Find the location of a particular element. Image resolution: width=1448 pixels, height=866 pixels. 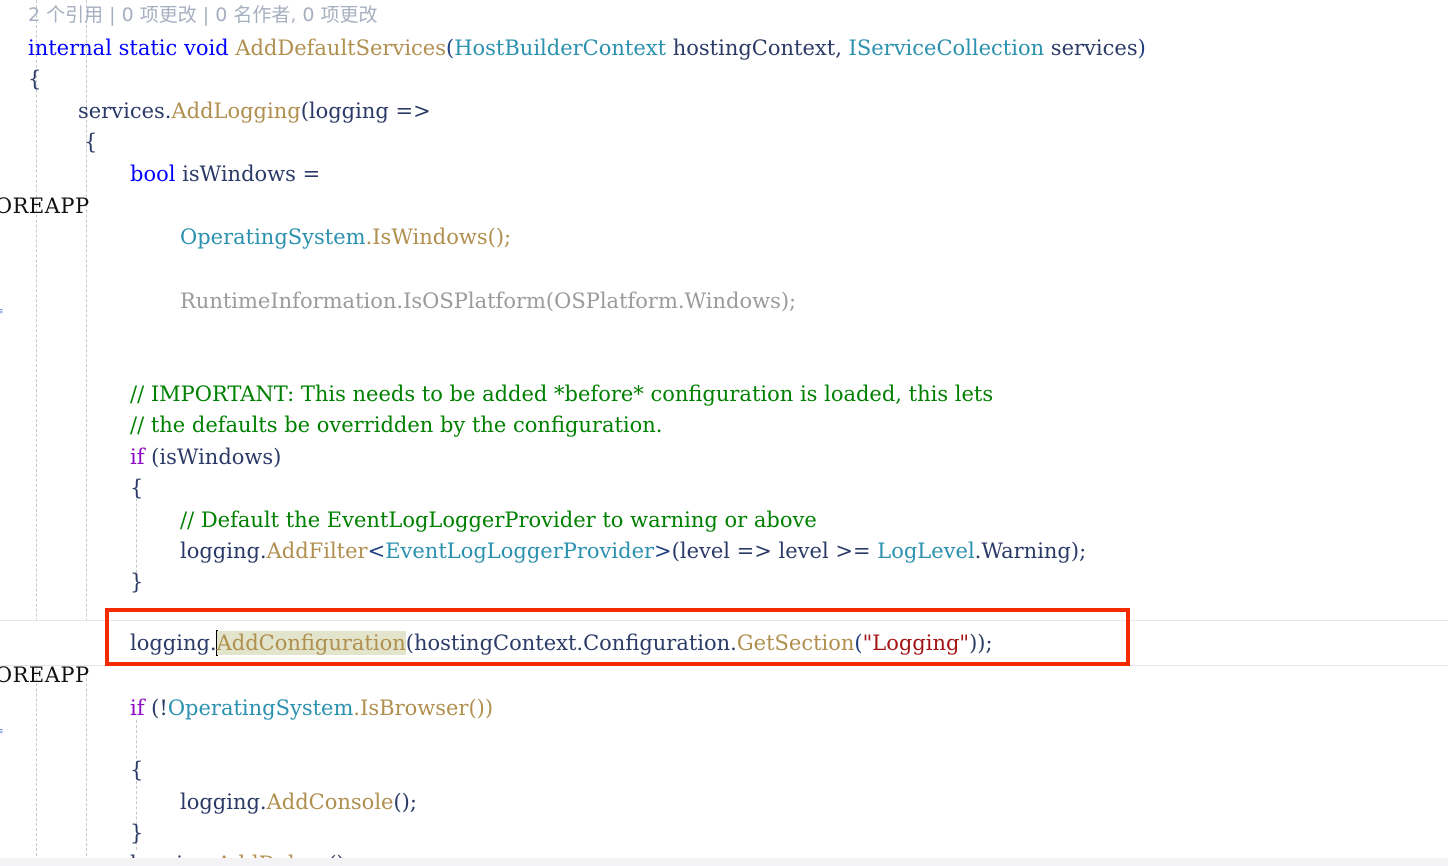

method-name-adddefaultservices: AddDefaultServices is located at coordinates (340, 48).